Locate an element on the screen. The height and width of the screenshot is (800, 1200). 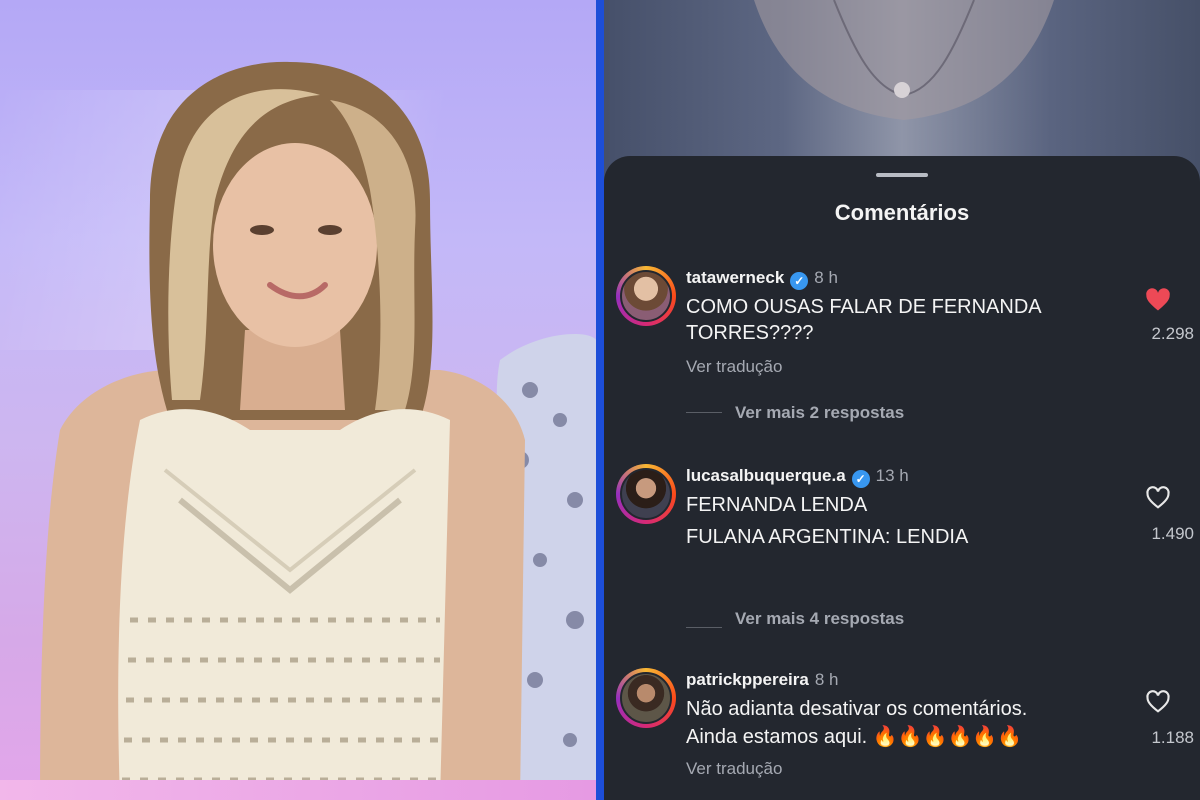
comment-username: lucasalbuquerque.a ✓ 13 h is located at coordinates (797, 477).